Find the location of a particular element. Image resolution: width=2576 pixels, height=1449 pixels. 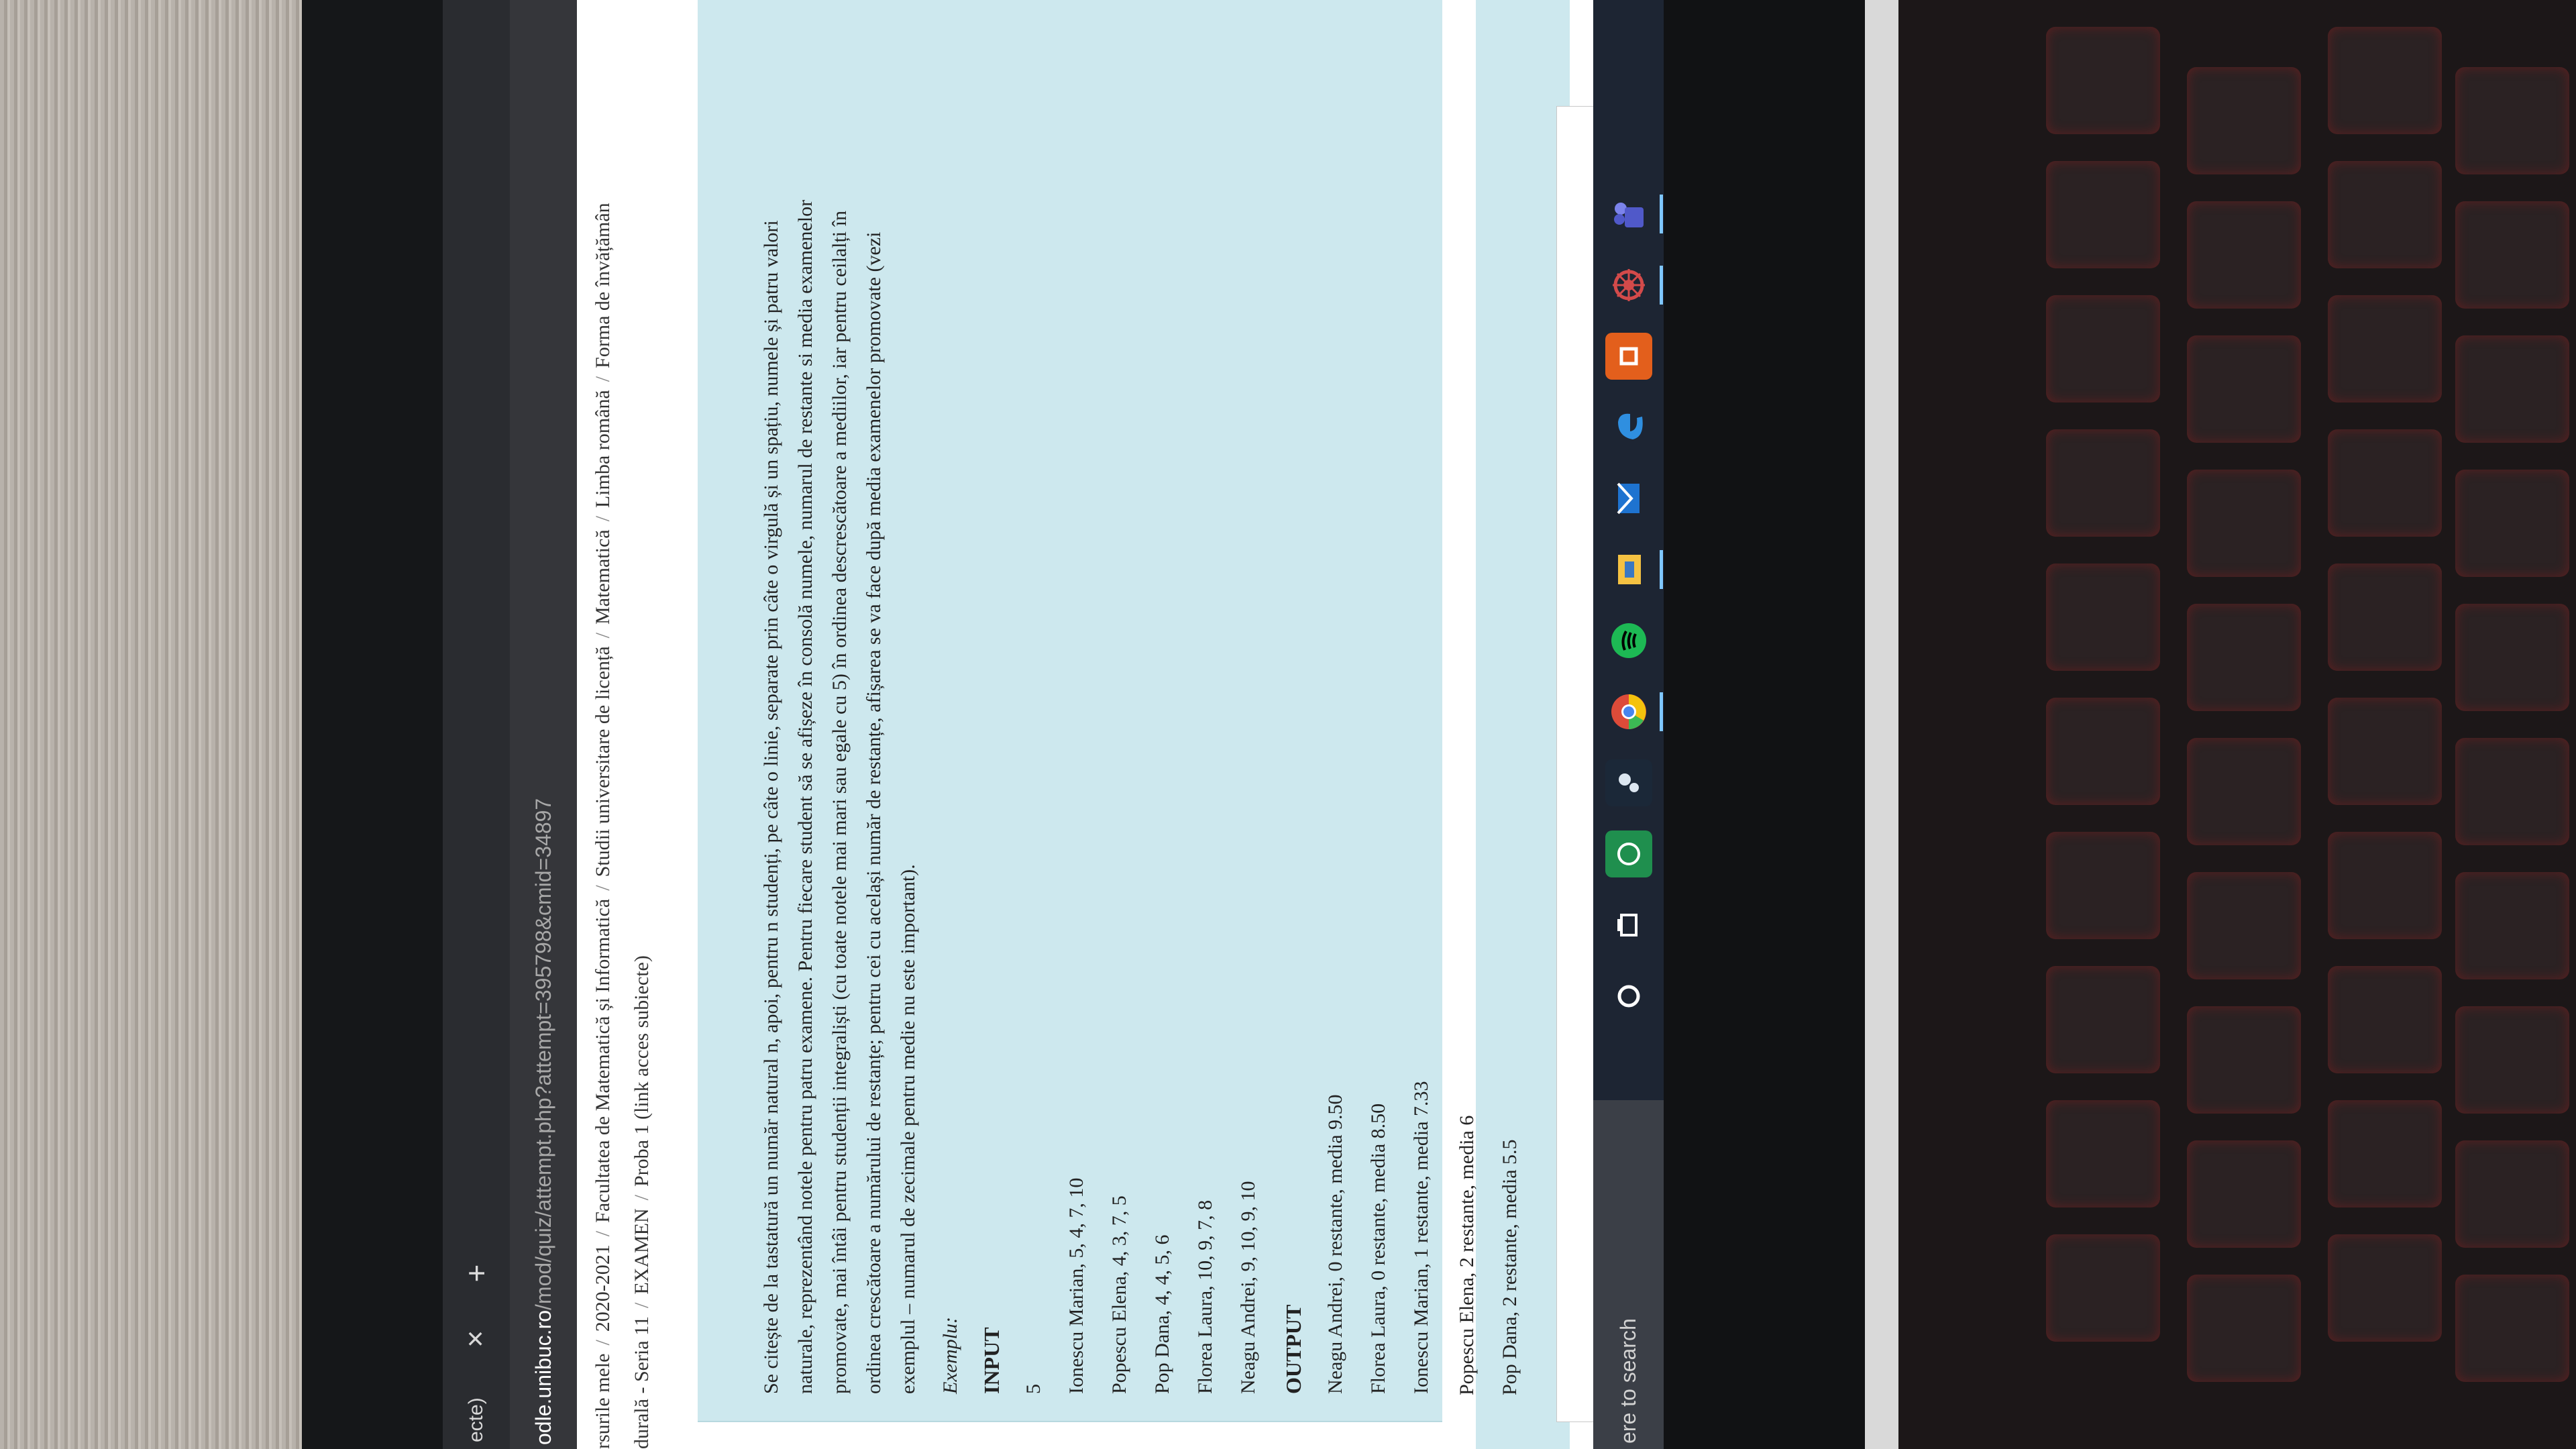

browser-tab-title: ecte) is located at coordinates (476, 1405).